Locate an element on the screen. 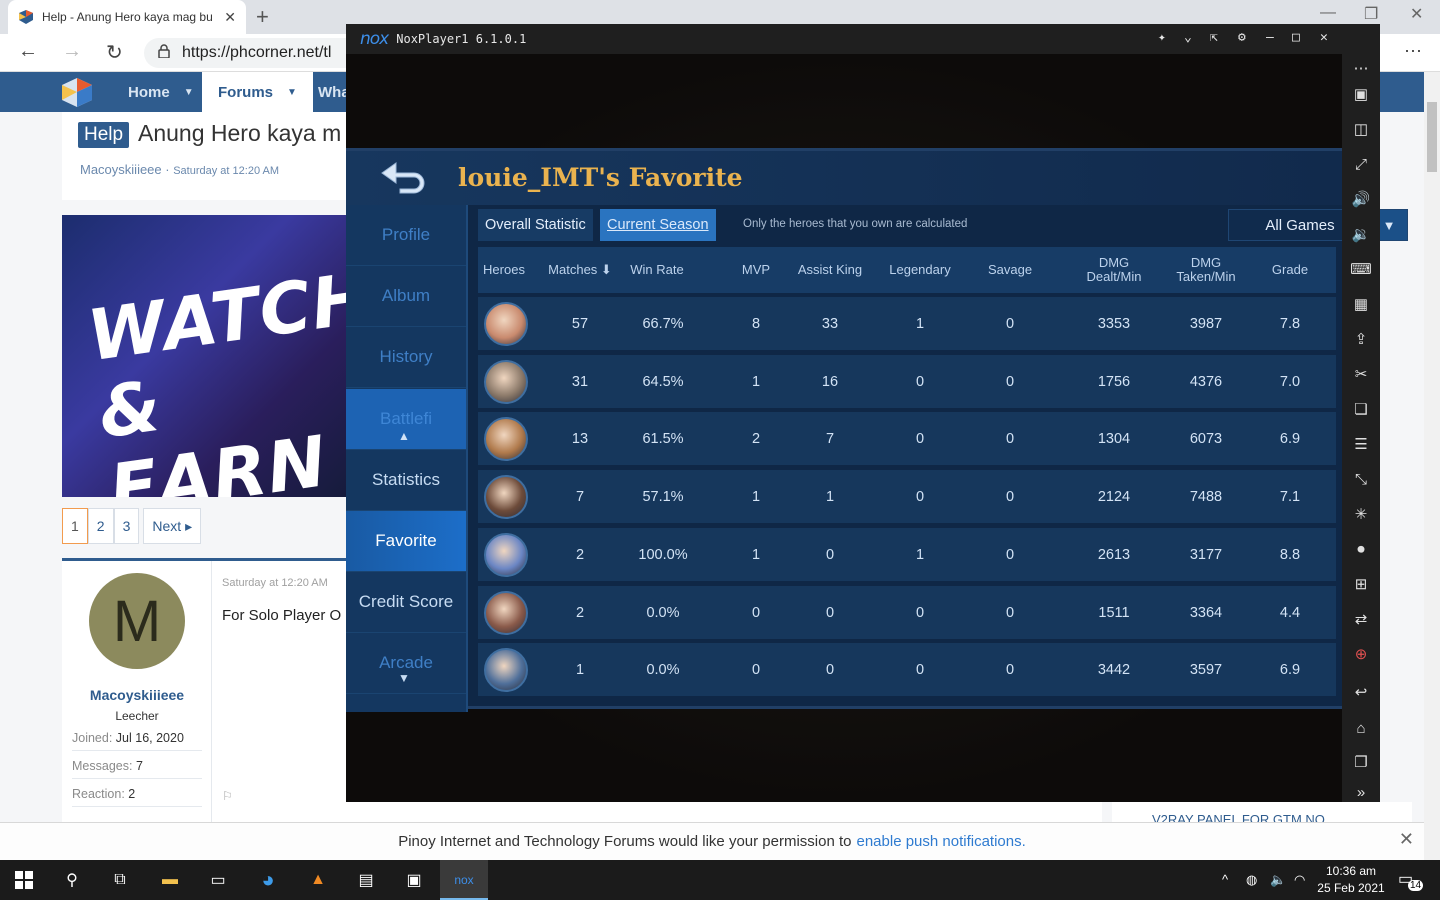 The image size is (1440, 900). reload-icon: ↻ is located at coordinates (114, 52).